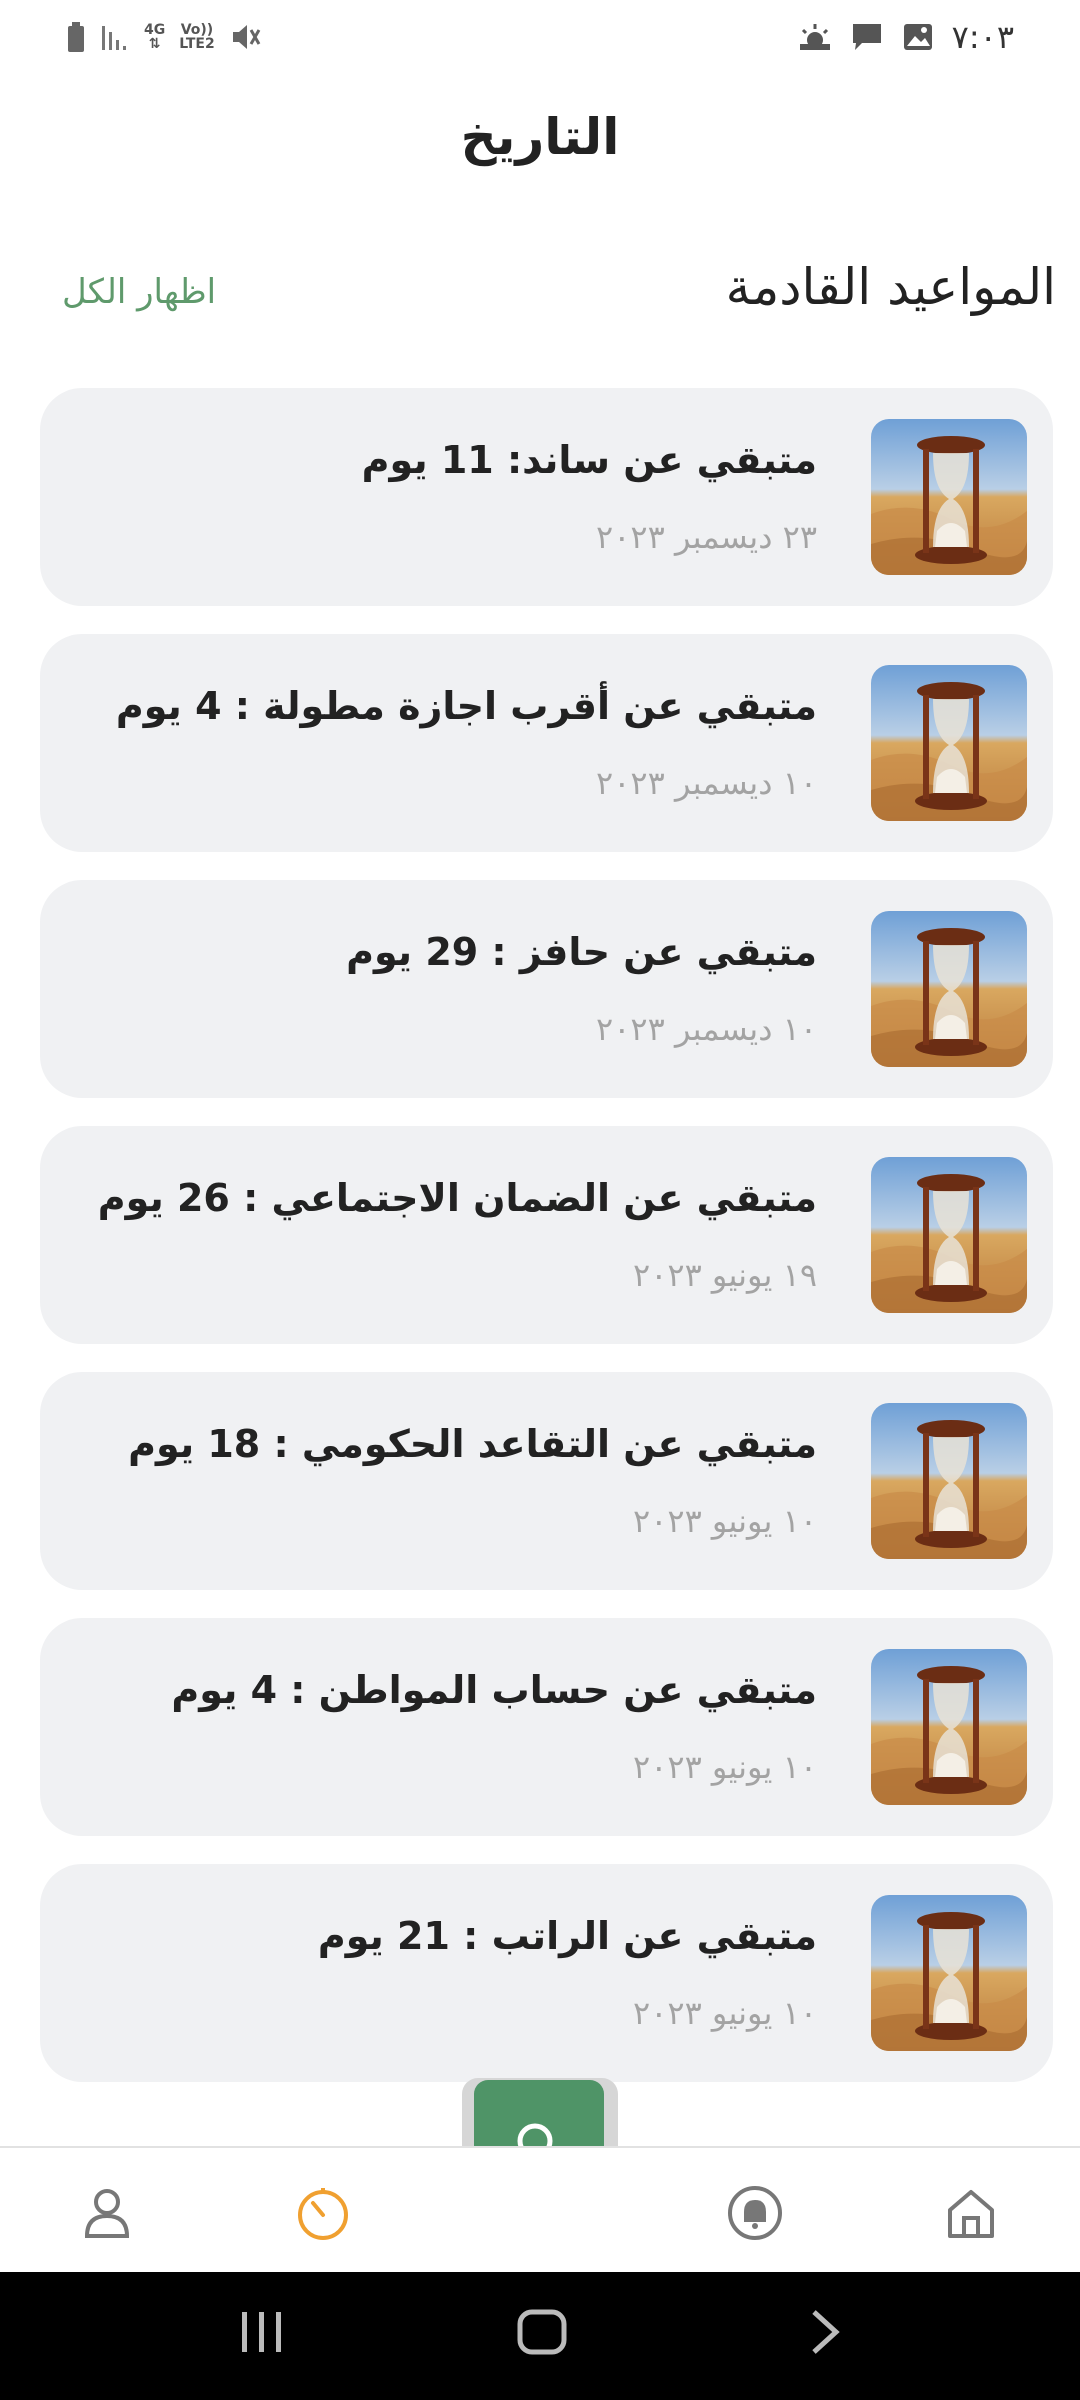 This screenshot has height=2400, width=1080. Describe the element at coordinates (455, 497) in the screenshot. I see `card-text: متبقي عن ساند: 11 يوم ٢٣ ديسمبر ٢٠٢٣` at that location.